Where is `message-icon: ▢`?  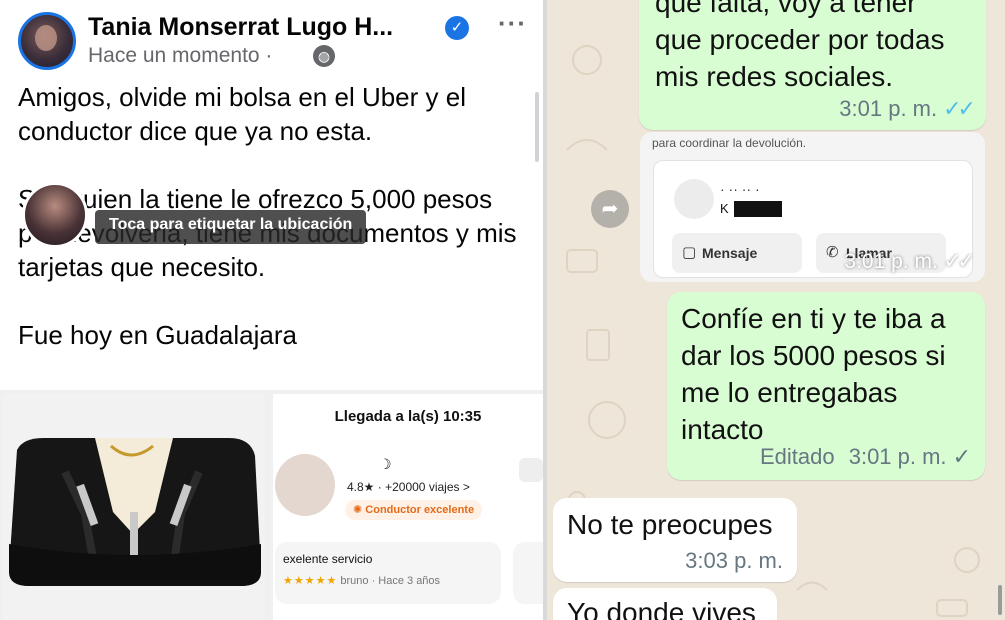 message-icon: ▢ is located at coordinates (689, 252).